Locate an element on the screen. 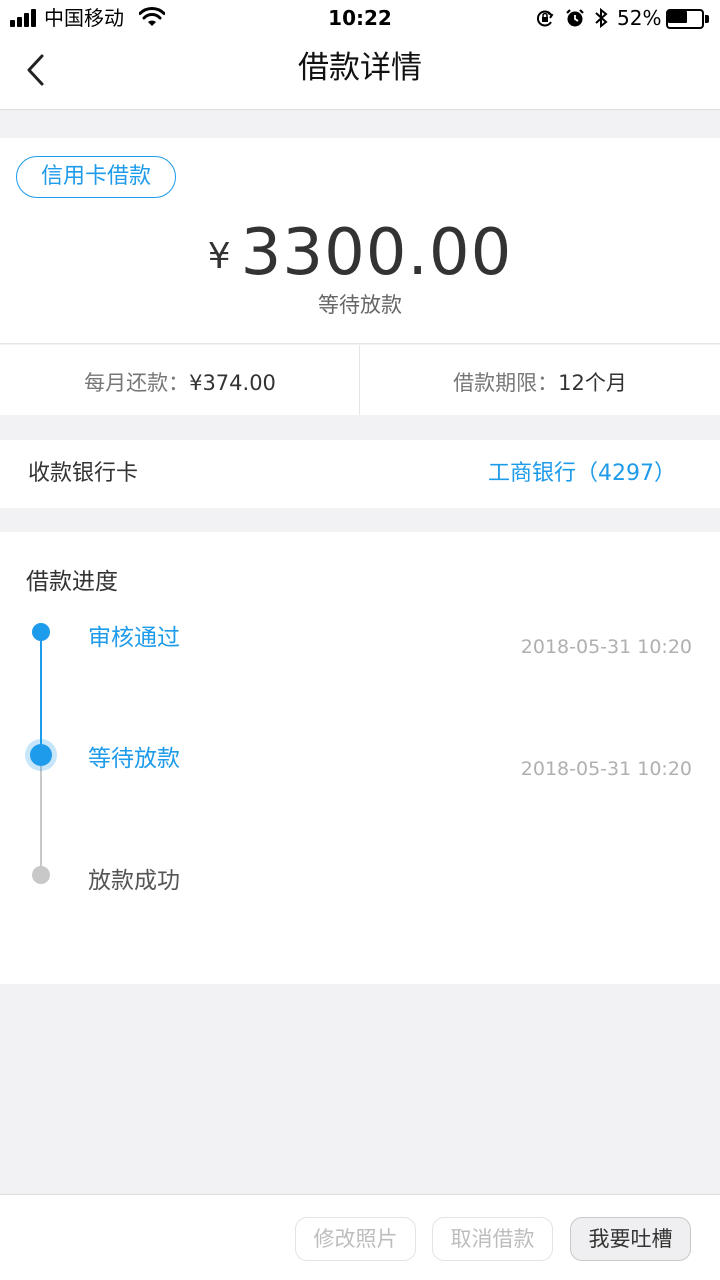 Image resolution: width=720 pixels, height=1280 pixels. timeline-dot-current is located at coordinates (41, 755).